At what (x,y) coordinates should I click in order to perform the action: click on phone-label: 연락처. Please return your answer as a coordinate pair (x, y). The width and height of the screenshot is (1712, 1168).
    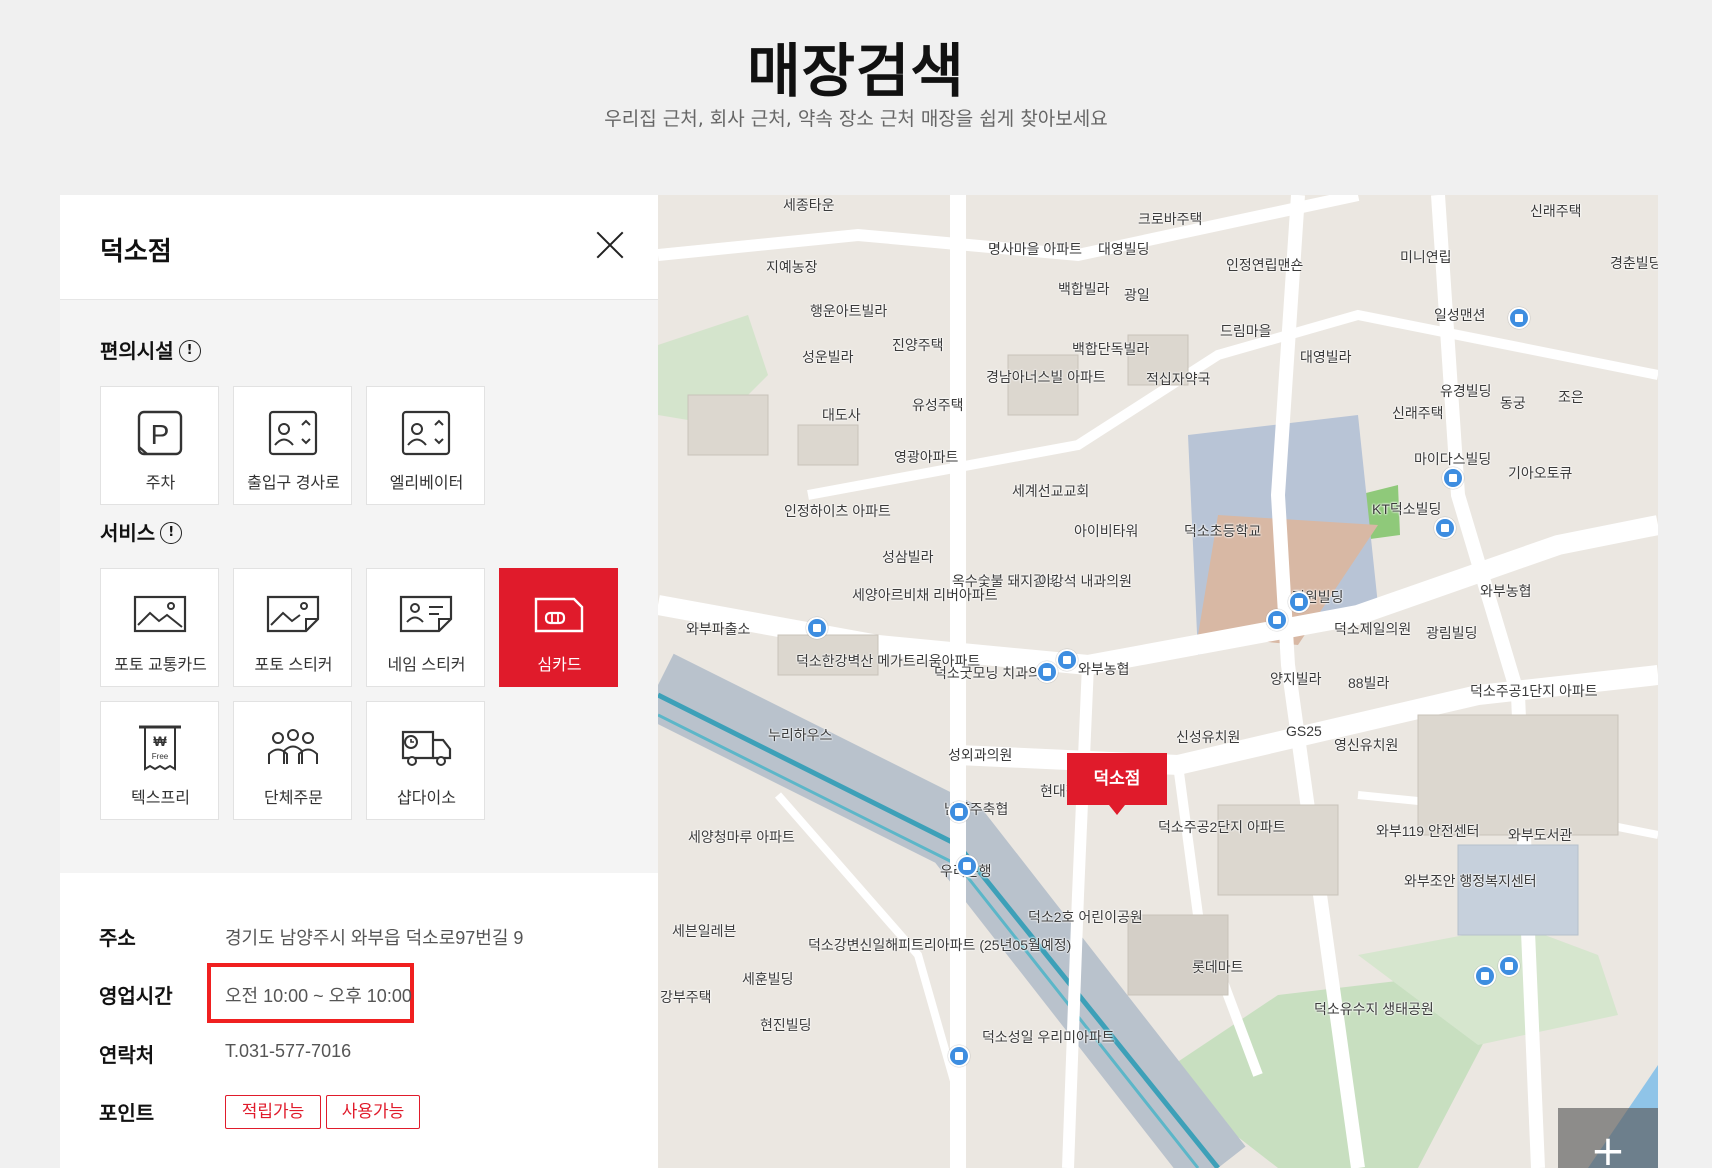
    Looking at the image, I should click on (127, 1055).